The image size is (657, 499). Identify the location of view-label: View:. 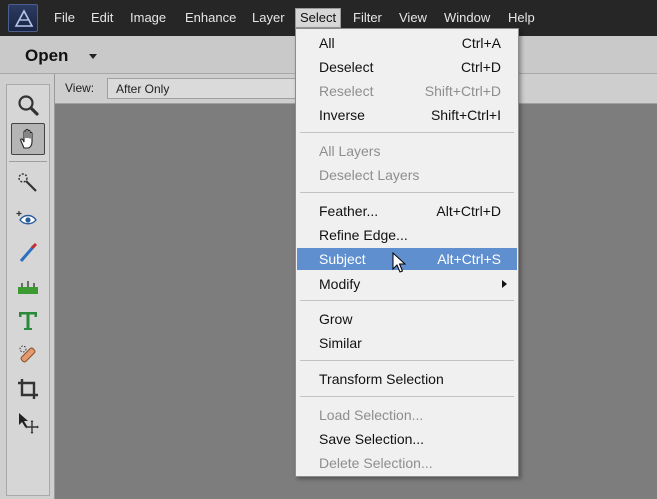
(80, 88).